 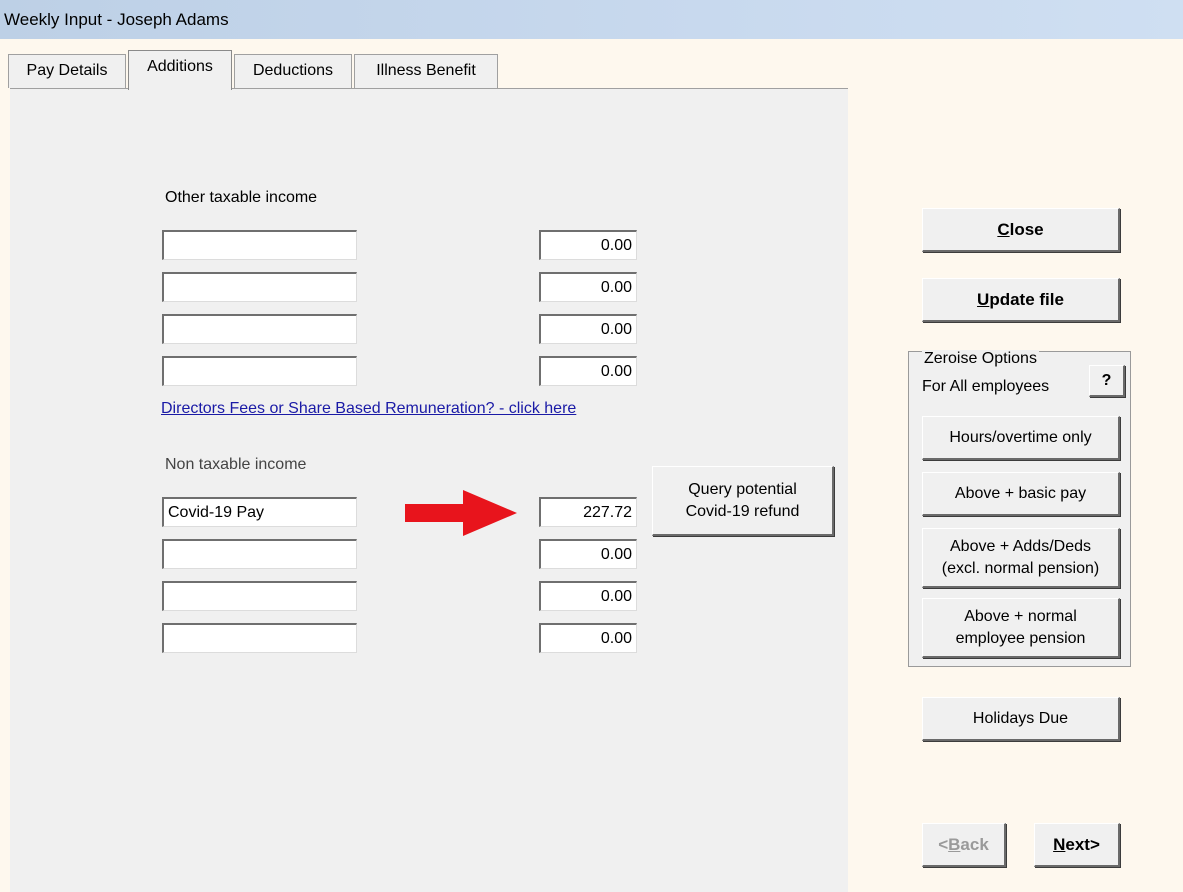 I want to click on non-taxable-heading: Non taxable income, so click(x=236, y=464).